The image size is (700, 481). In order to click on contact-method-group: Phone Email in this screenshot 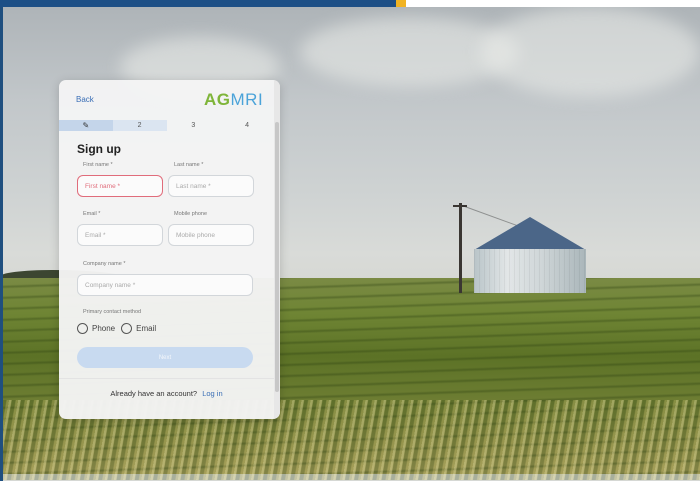, I will do `click(119, 328)`.